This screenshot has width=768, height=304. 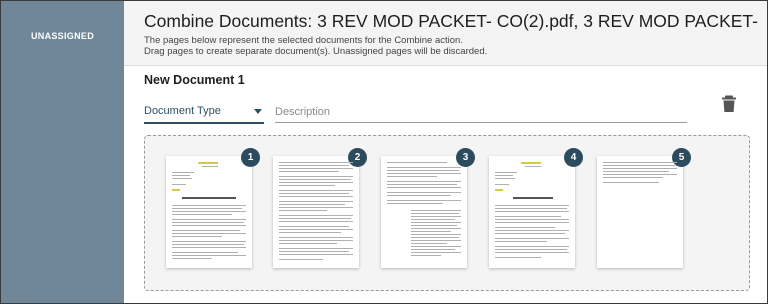 I want to click on page-thumbnail: 2, so click(x=320, y=208).